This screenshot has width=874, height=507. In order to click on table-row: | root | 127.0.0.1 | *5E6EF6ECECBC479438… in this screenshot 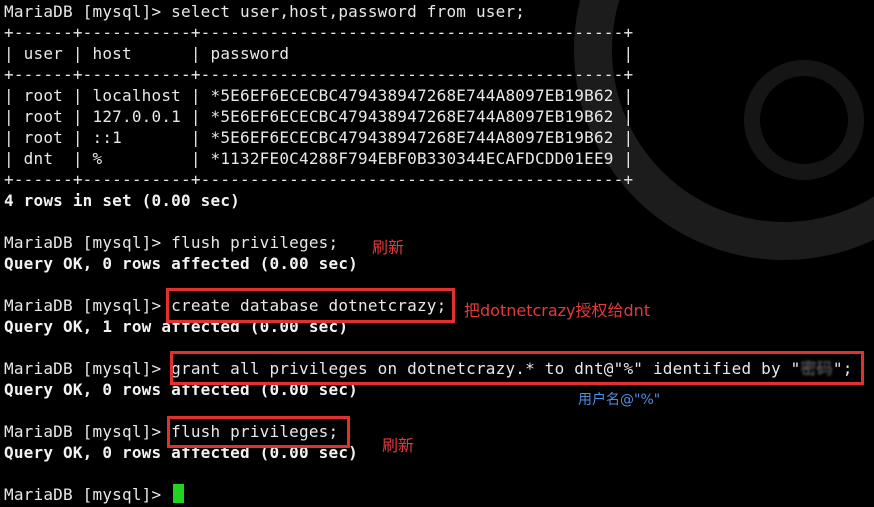, I will do `click(319, 116)`.